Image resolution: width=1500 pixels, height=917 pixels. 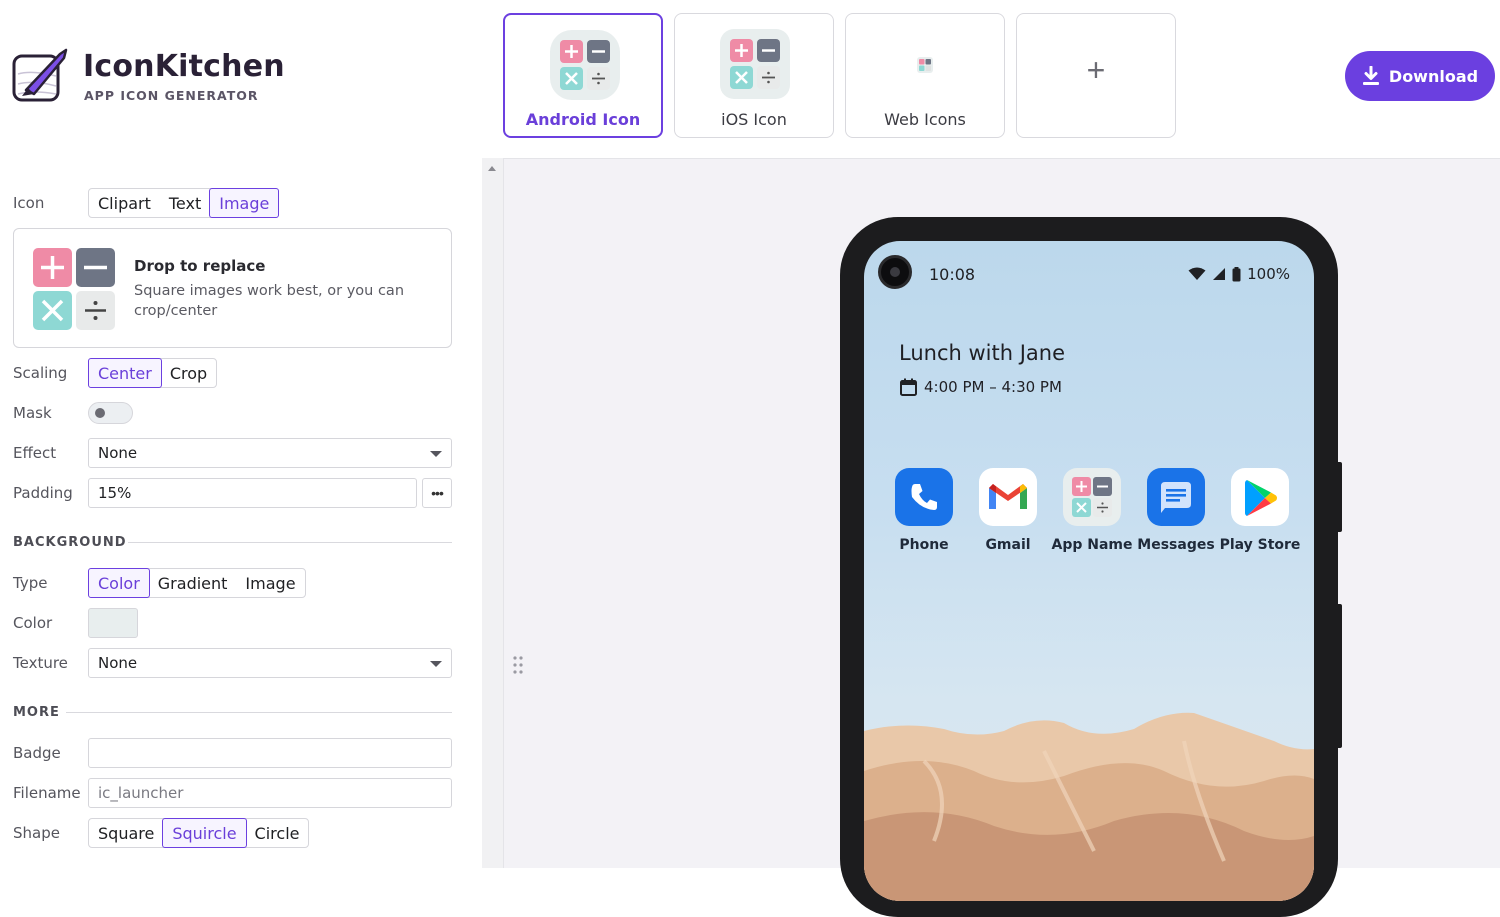 What do you see at coordinates (1370, 75) in the screenshot?
I see `download-icon` at bounding box center [1370, 75].